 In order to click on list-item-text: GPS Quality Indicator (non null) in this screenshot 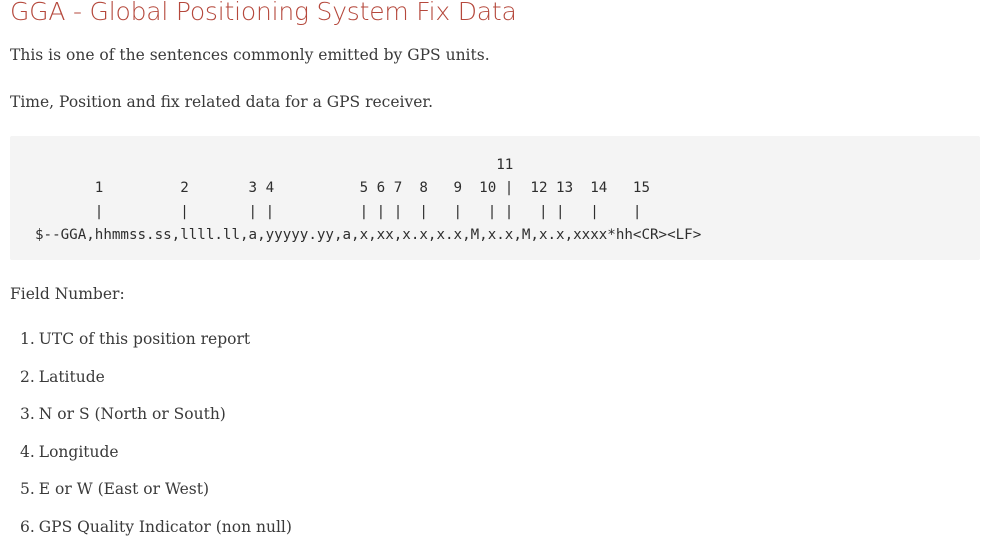, I will do `click(165, 526)`.